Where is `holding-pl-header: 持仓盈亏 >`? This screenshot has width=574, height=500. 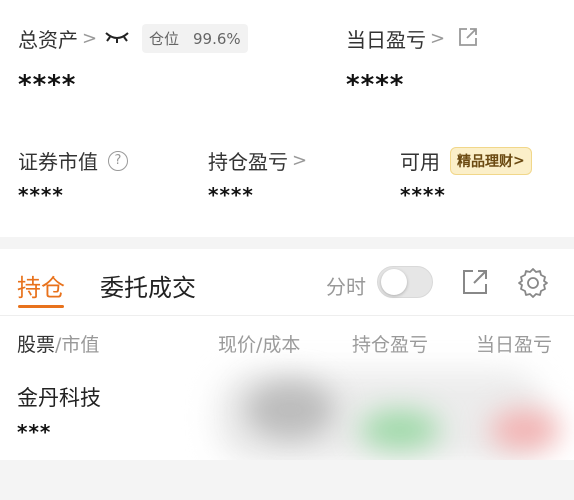
holding-pl-header: 持仓盈亏 > is located at coordinates (257, 160).